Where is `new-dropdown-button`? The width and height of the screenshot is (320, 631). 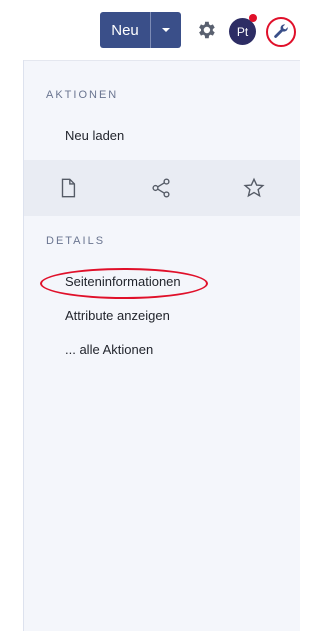 new-dropdown-button is located at coordinates (166, 30).